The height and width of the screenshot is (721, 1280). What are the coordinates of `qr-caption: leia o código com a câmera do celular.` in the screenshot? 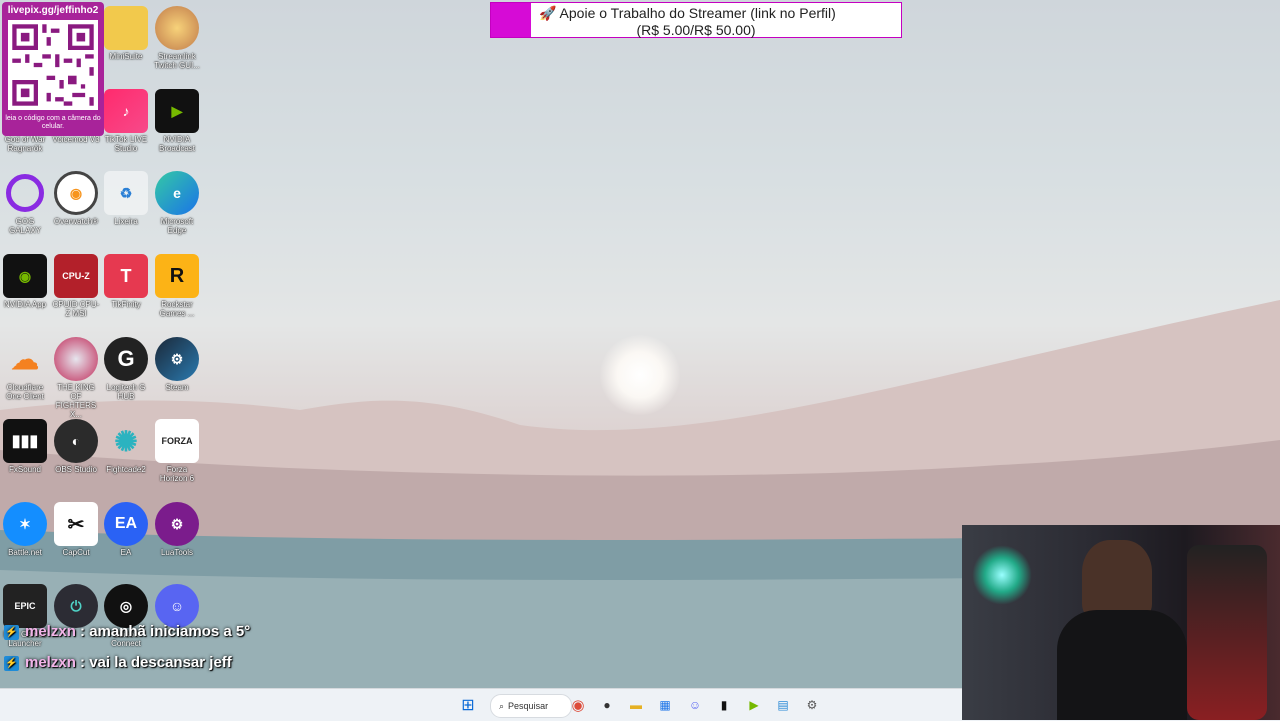 It's located at (53, 122).